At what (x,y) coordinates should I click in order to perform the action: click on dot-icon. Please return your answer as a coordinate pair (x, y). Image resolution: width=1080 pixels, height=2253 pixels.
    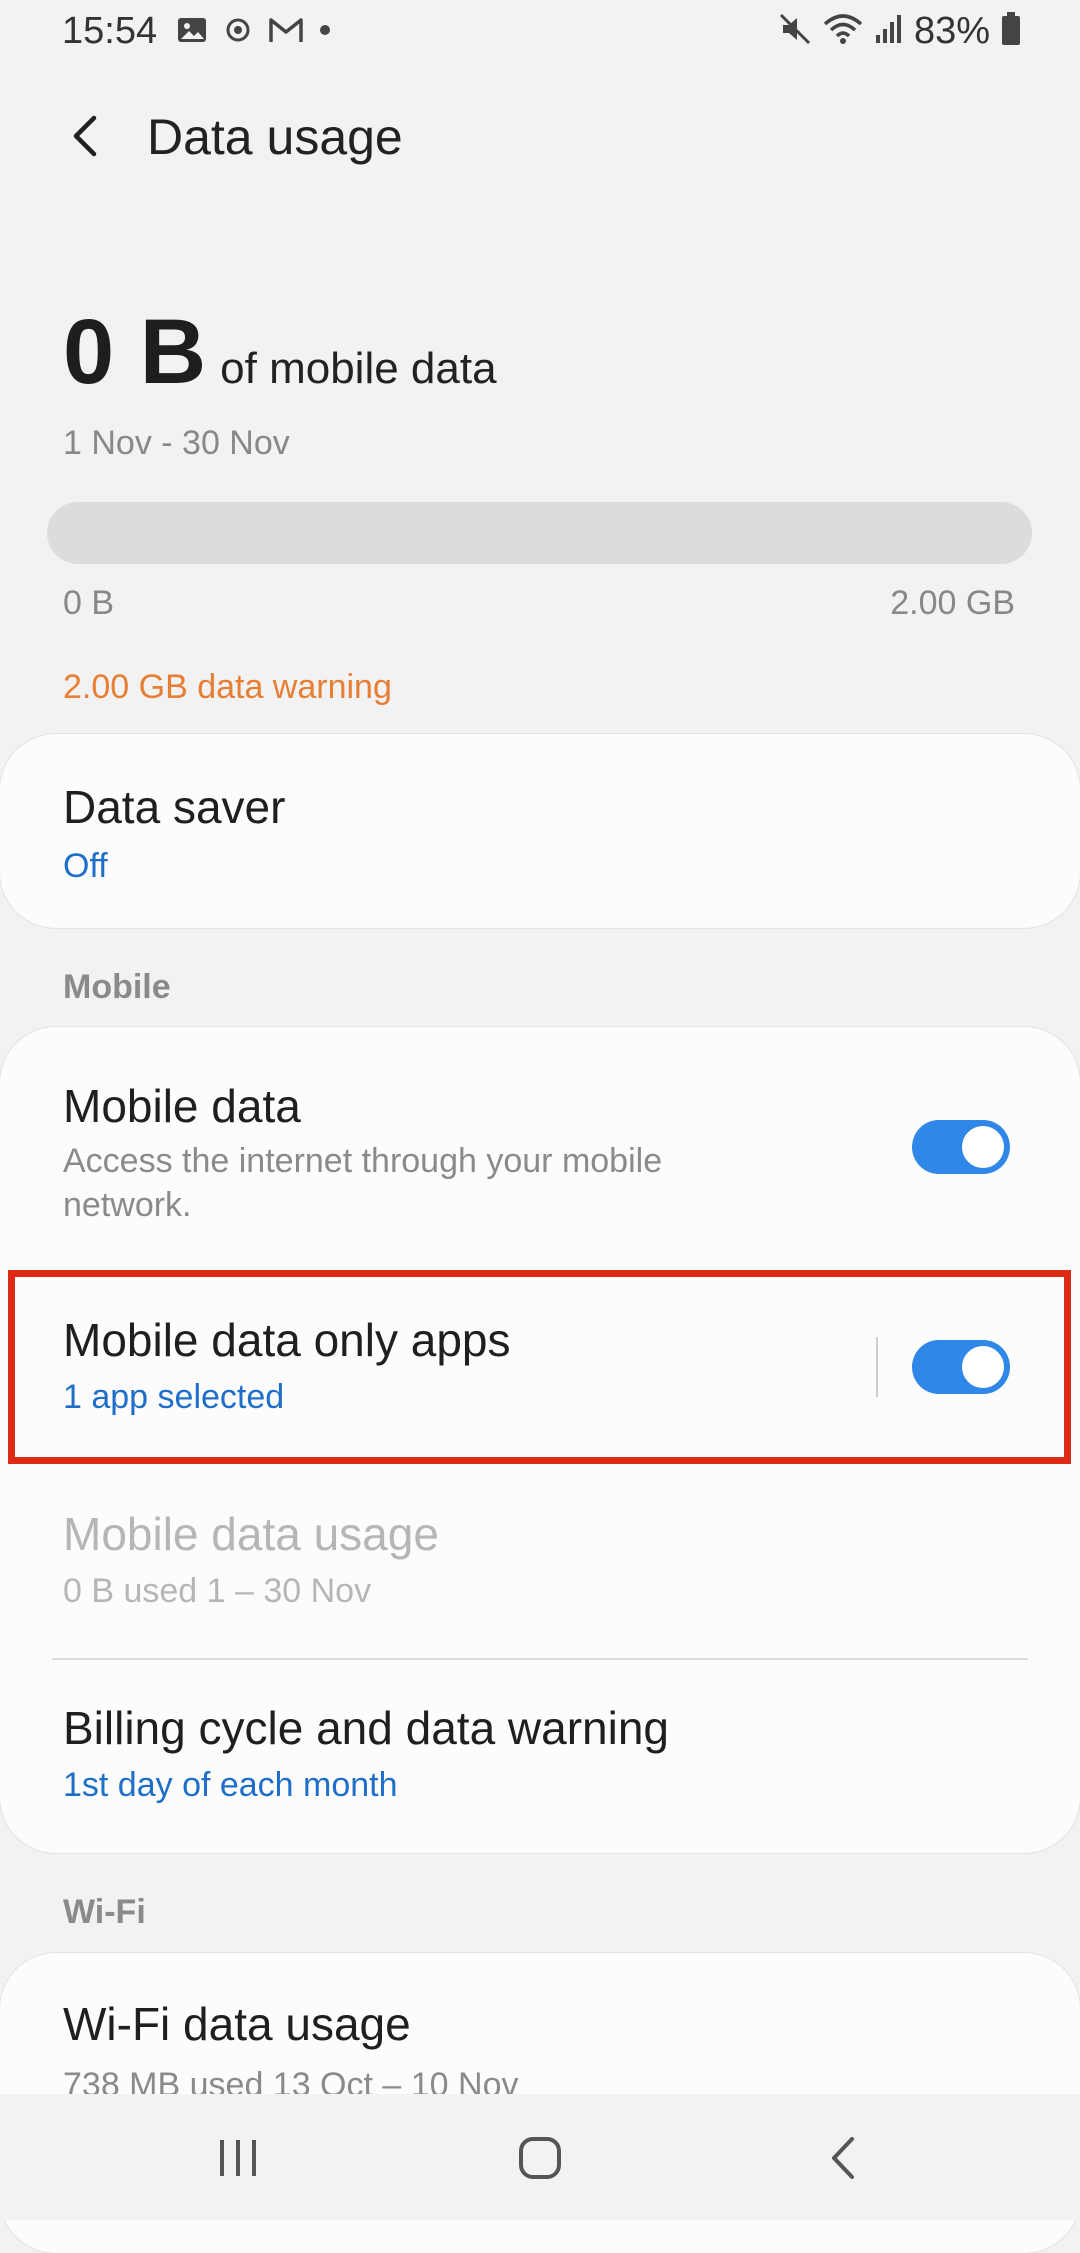
    Looking at the image, I should click on (325, 32).